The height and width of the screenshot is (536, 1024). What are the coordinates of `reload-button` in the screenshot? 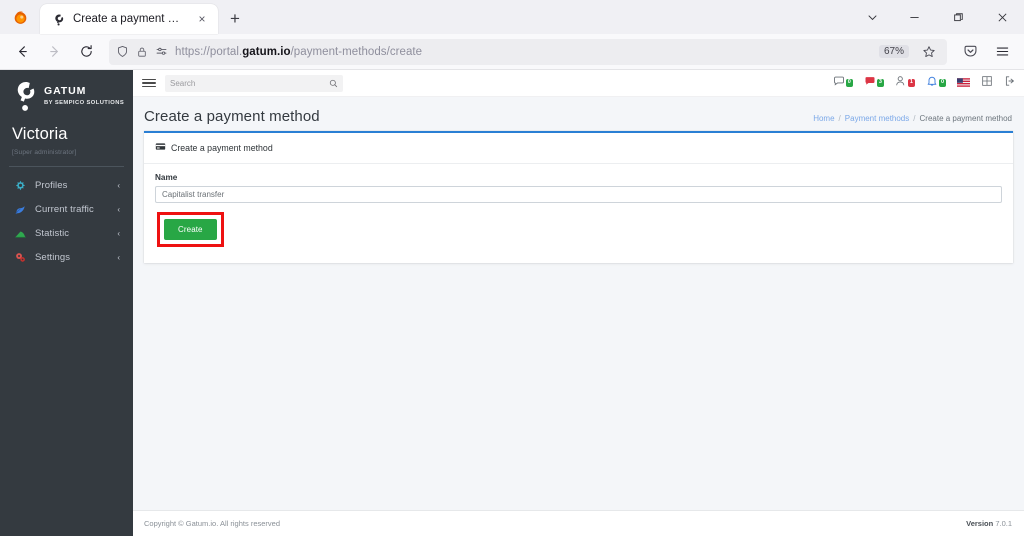 It's located at (86, 52).